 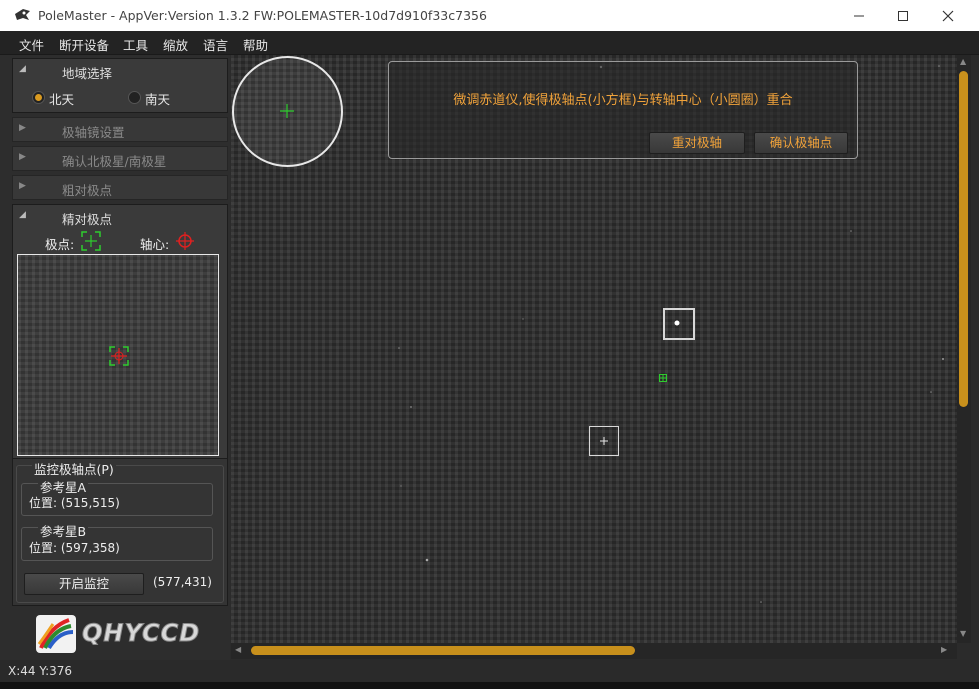 I want to click on pole-label: 极点:, so click(x=60, y=244).